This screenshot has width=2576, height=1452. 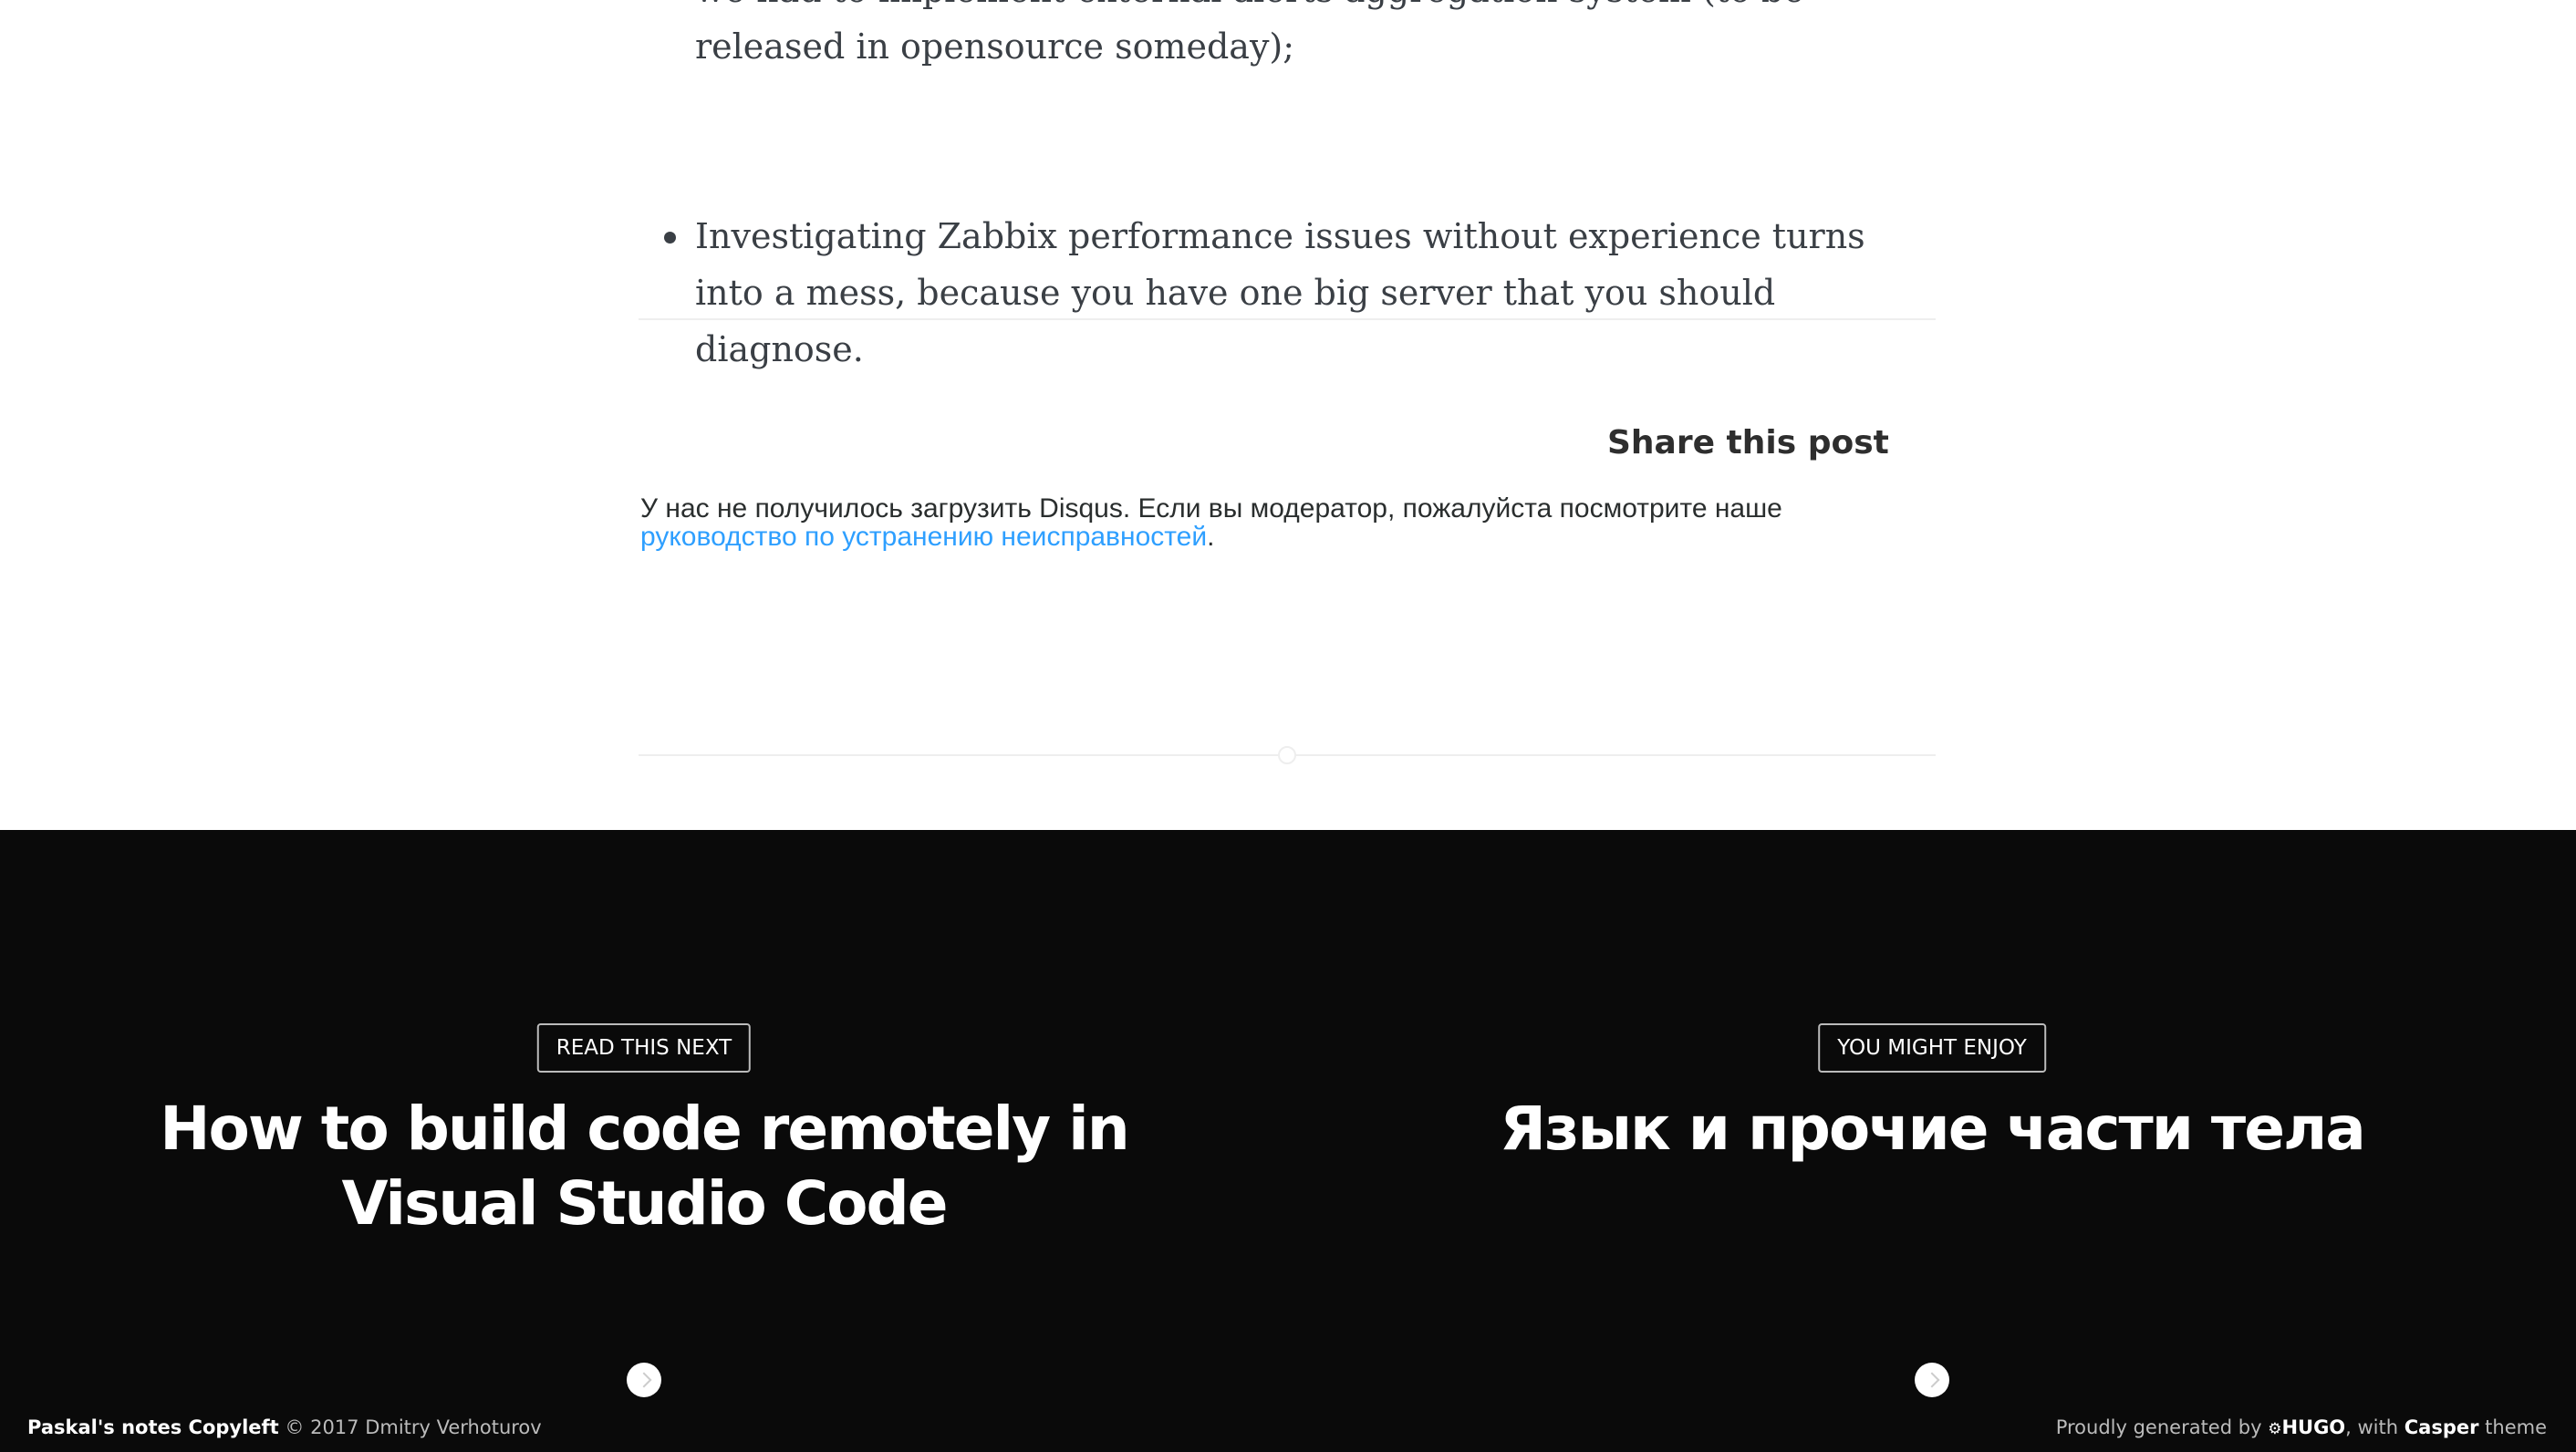 I want to click on hugo-link: HUGO, so click(x=2313, y=1427).